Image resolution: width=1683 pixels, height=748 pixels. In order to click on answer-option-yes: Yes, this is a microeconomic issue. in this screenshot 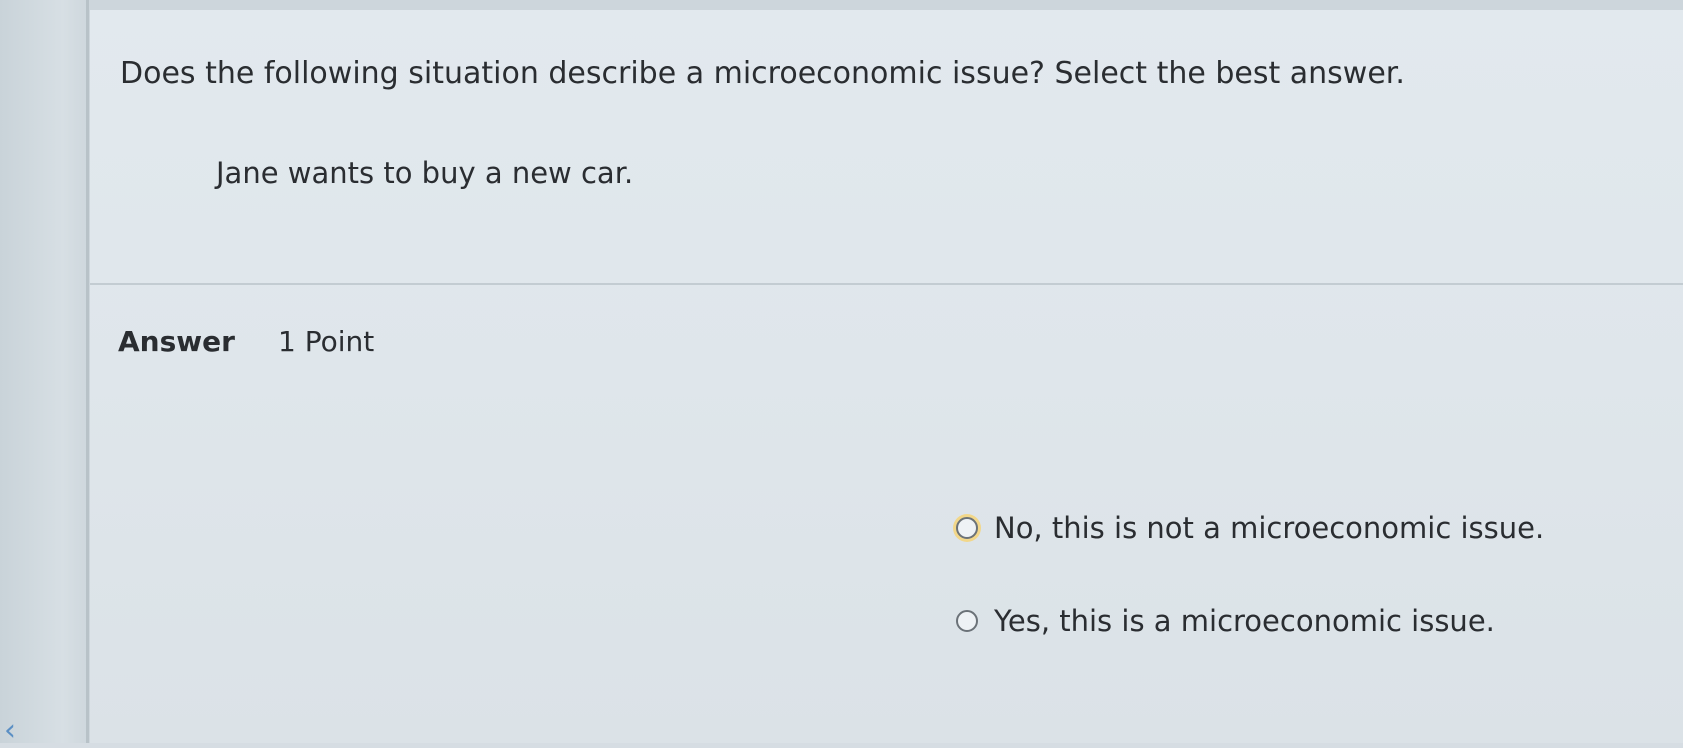, I will do `click(1225, 621)`.